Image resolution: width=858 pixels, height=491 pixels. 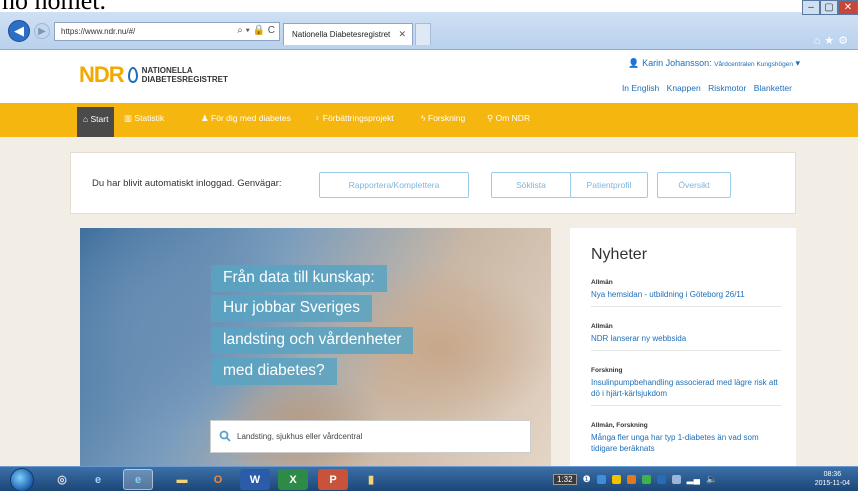 What do you see at coordinates (811, 7) in the screenshot?
I see `minimize-button: –` at bounding box center [811, 7].